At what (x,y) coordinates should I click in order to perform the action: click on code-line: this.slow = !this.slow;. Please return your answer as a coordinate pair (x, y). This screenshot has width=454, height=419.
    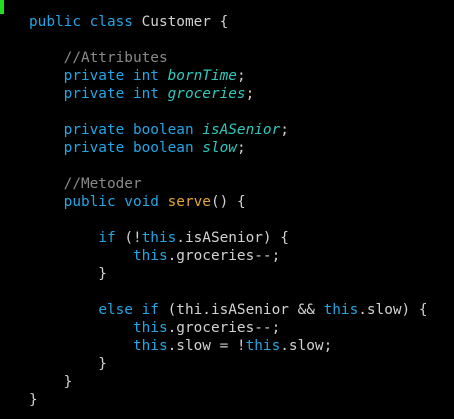
    Looking at the image, I should click on (228, 346).